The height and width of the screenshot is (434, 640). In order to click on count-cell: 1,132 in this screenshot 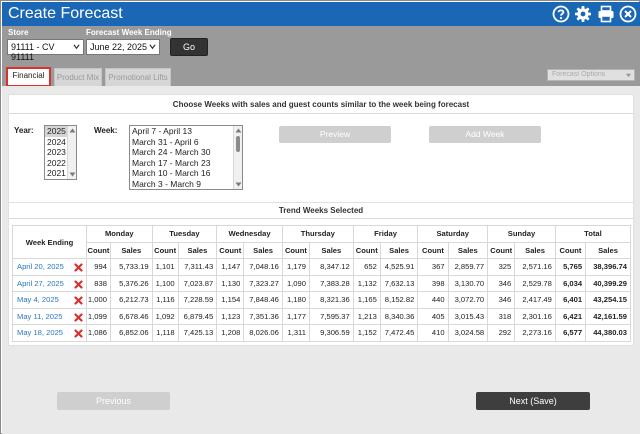, I will do `click(366, 283)`.